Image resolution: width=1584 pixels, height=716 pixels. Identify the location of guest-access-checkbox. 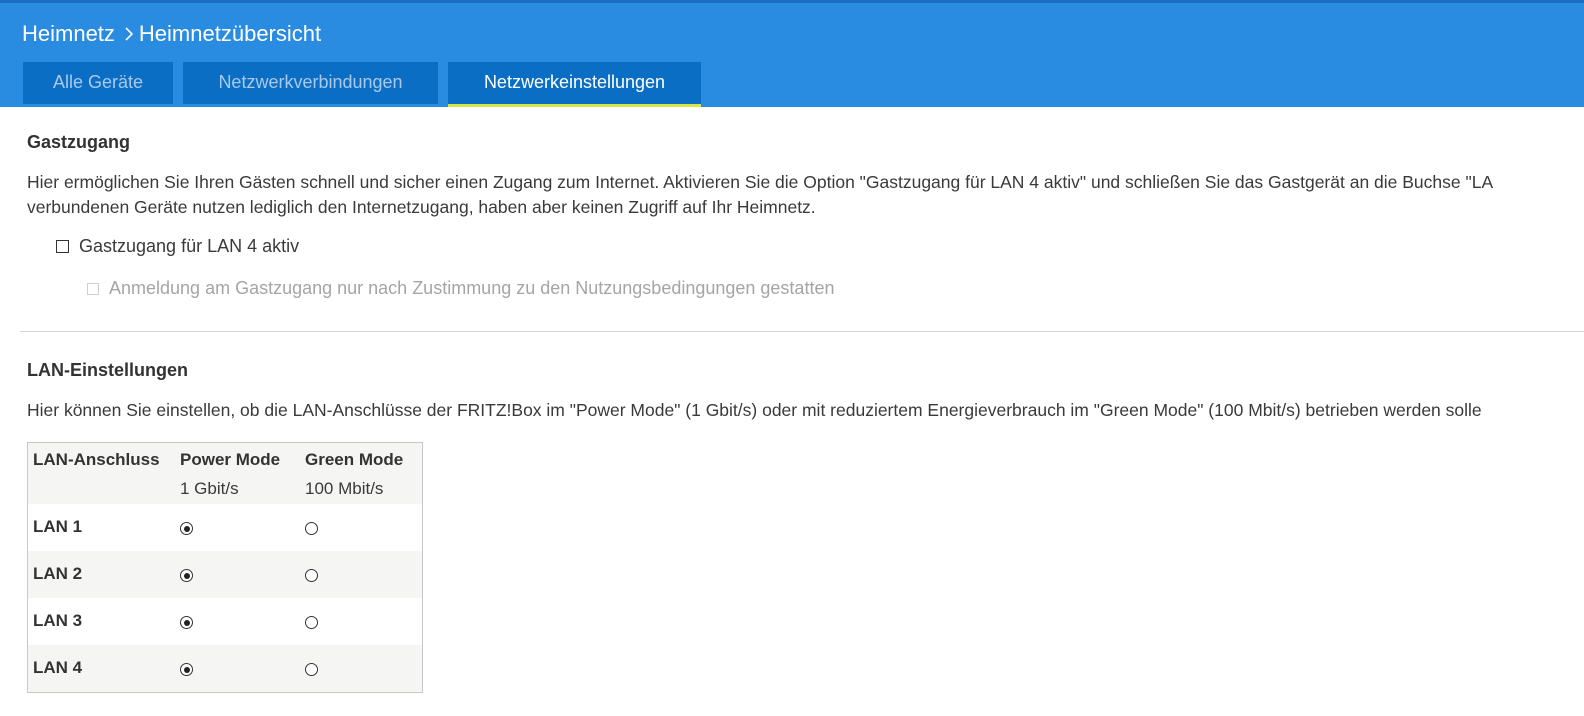
(62, 246).